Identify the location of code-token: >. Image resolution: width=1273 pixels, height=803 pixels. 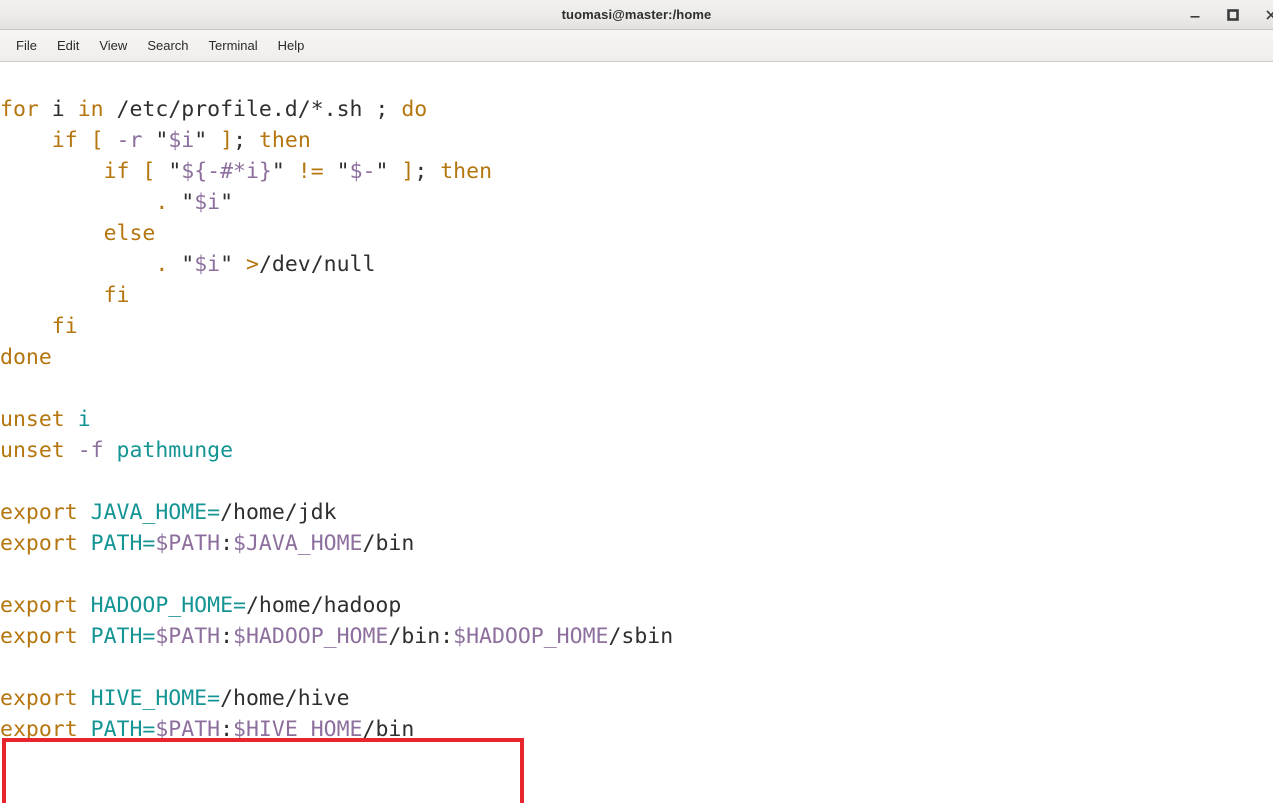
(252, 264).